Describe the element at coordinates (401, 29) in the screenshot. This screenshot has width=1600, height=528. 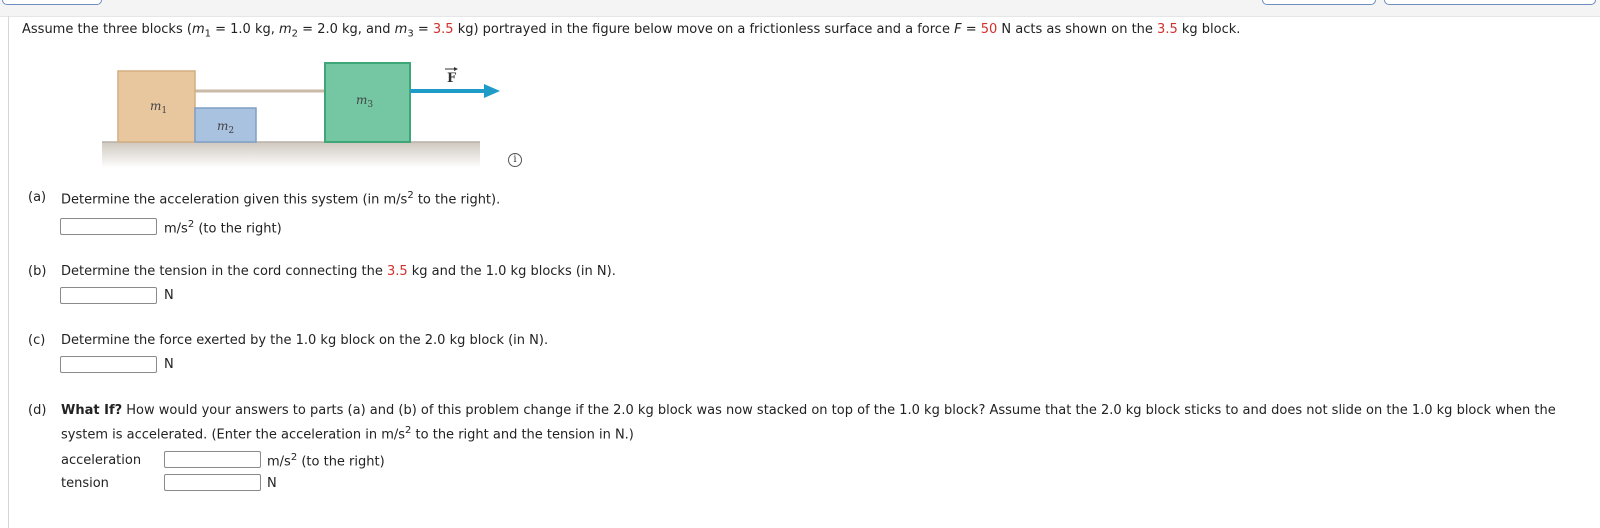
I see `m3-symbol: m` at that location.